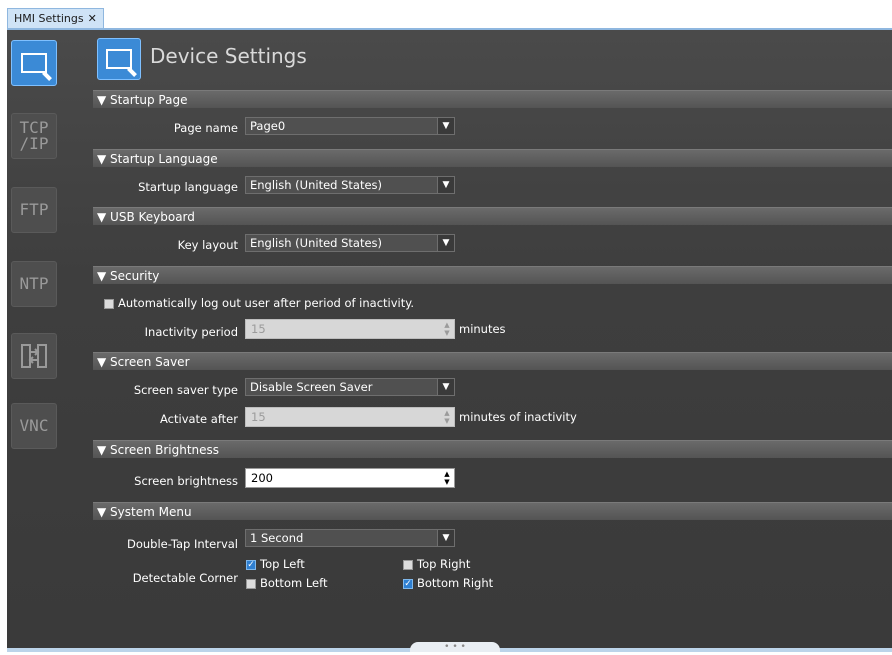  What do you see at coordinates (492, 158) in the screenshot?
I see `section-startup-language: ▼ Startup Language` at bounding box center [492, 158].